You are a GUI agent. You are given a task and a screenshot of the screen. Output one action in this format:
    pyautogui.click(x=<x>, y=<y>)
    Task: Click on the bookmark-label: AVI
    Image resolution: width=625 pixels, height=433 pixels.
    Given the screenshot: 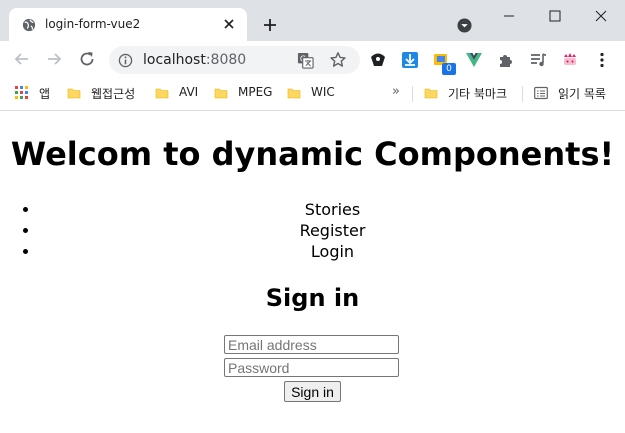 What is the action you would take?
    pyautogui.click(x=189, y=92)
    